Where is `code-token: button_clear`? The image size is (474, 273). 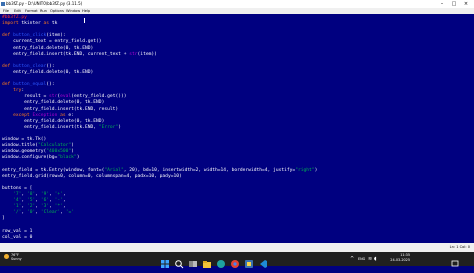 code-token: button_clear is located at coordinates (30, 66).